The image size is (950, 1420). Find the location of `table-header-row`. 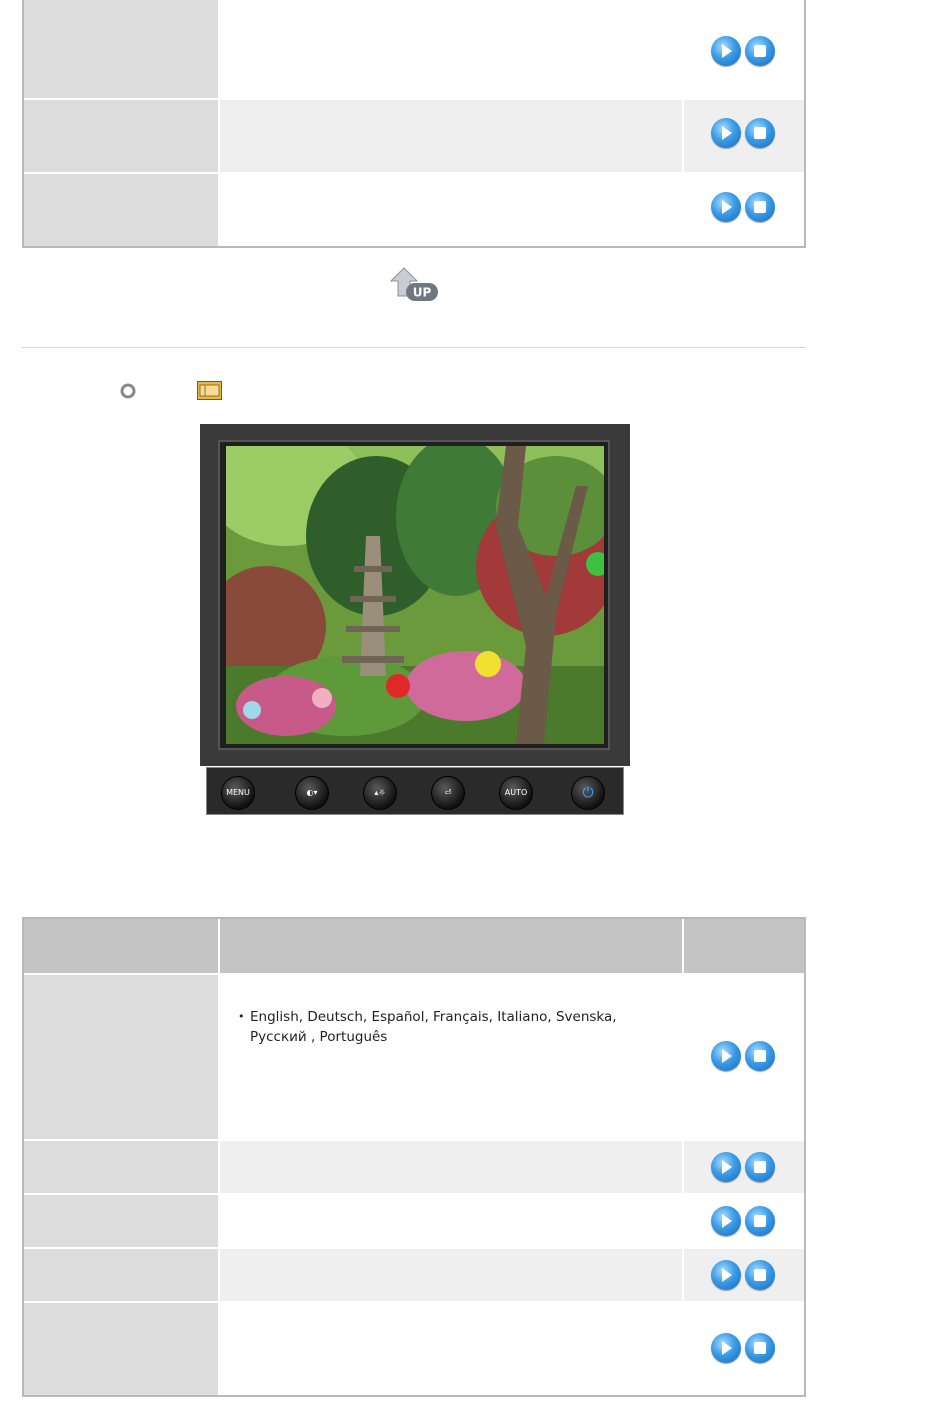

table-header-row is located at coordinates (414, 946).